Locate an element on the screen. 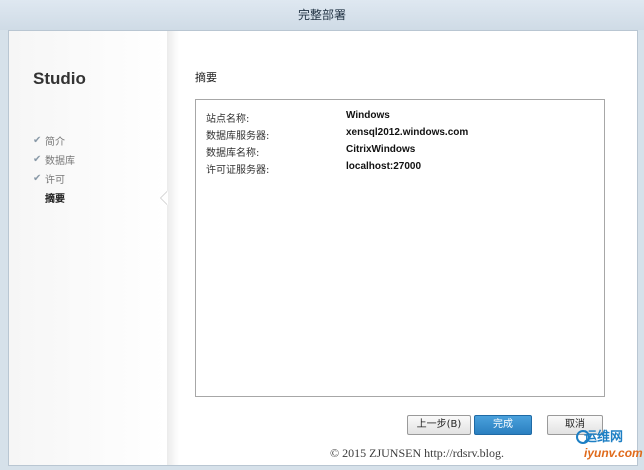  back-button: 上一步(B) is located at coordinates (439, 425).